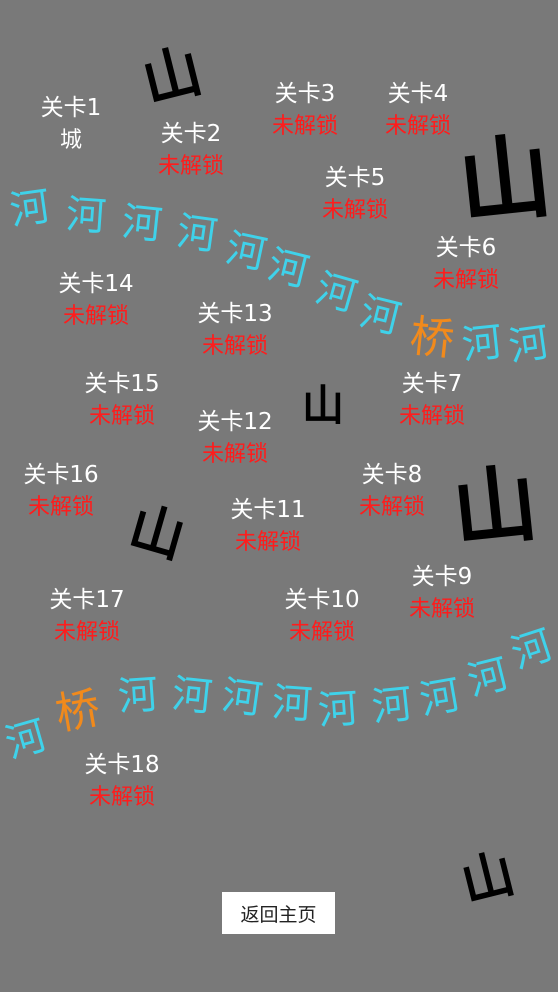  I want to click on level-name: 关卡17, so click(87, 600).